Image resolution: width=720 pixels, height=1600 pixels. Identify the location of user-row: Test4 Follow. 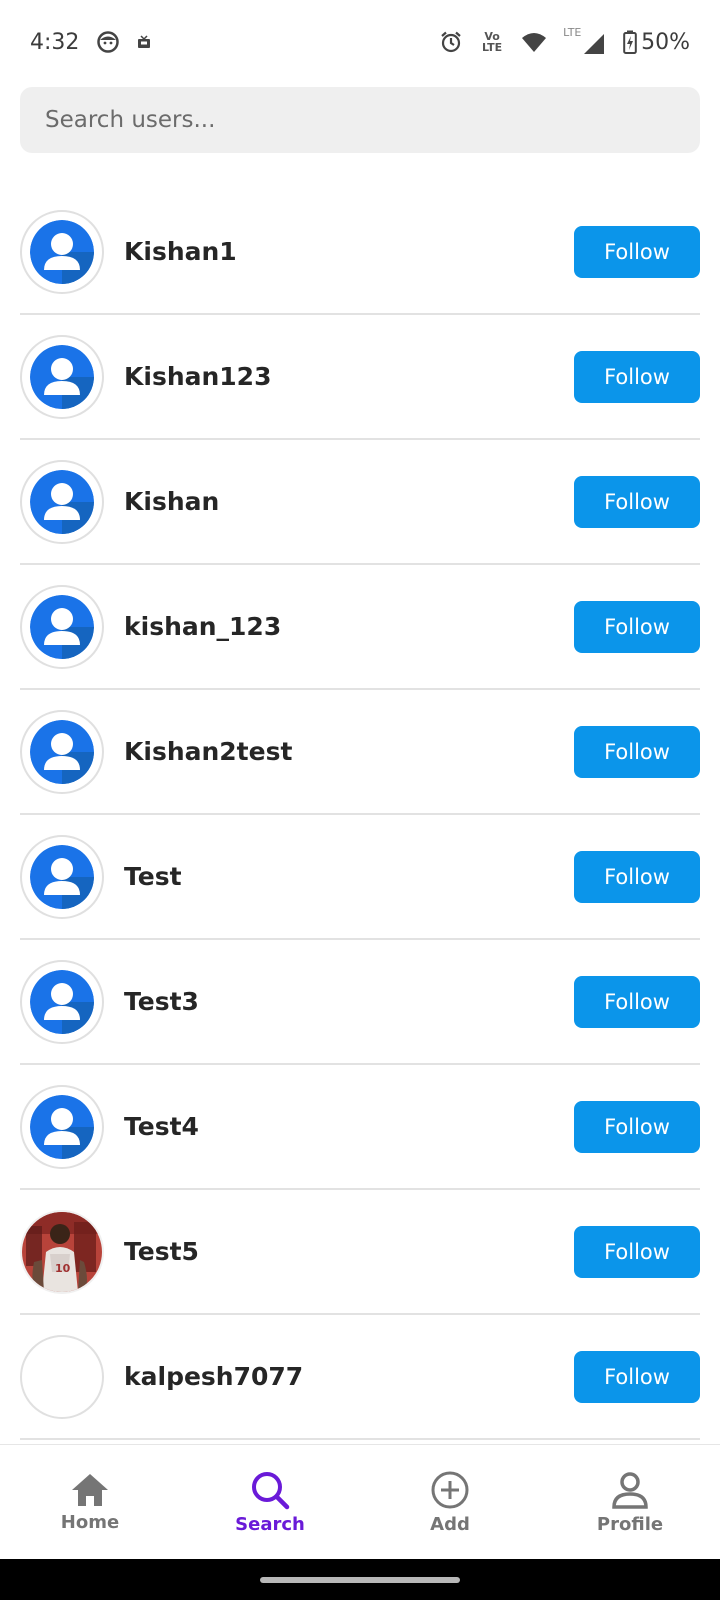
(360, 1127).